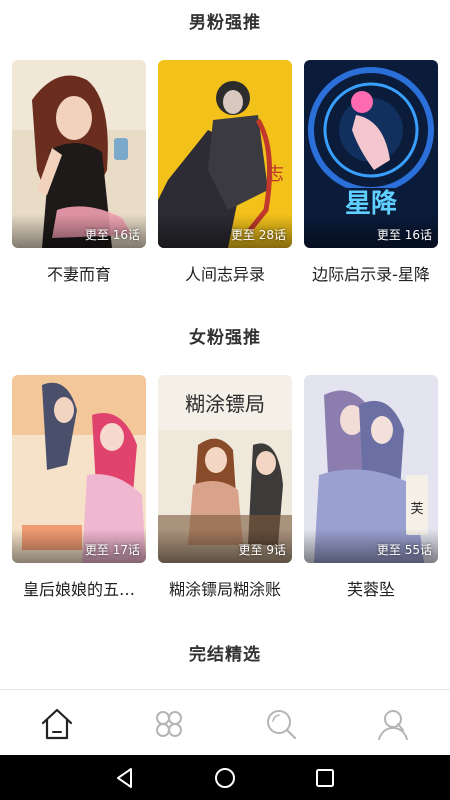 The height and width of the screenshot is (800, 450). I want to click on back-icon, so click(124, 778).